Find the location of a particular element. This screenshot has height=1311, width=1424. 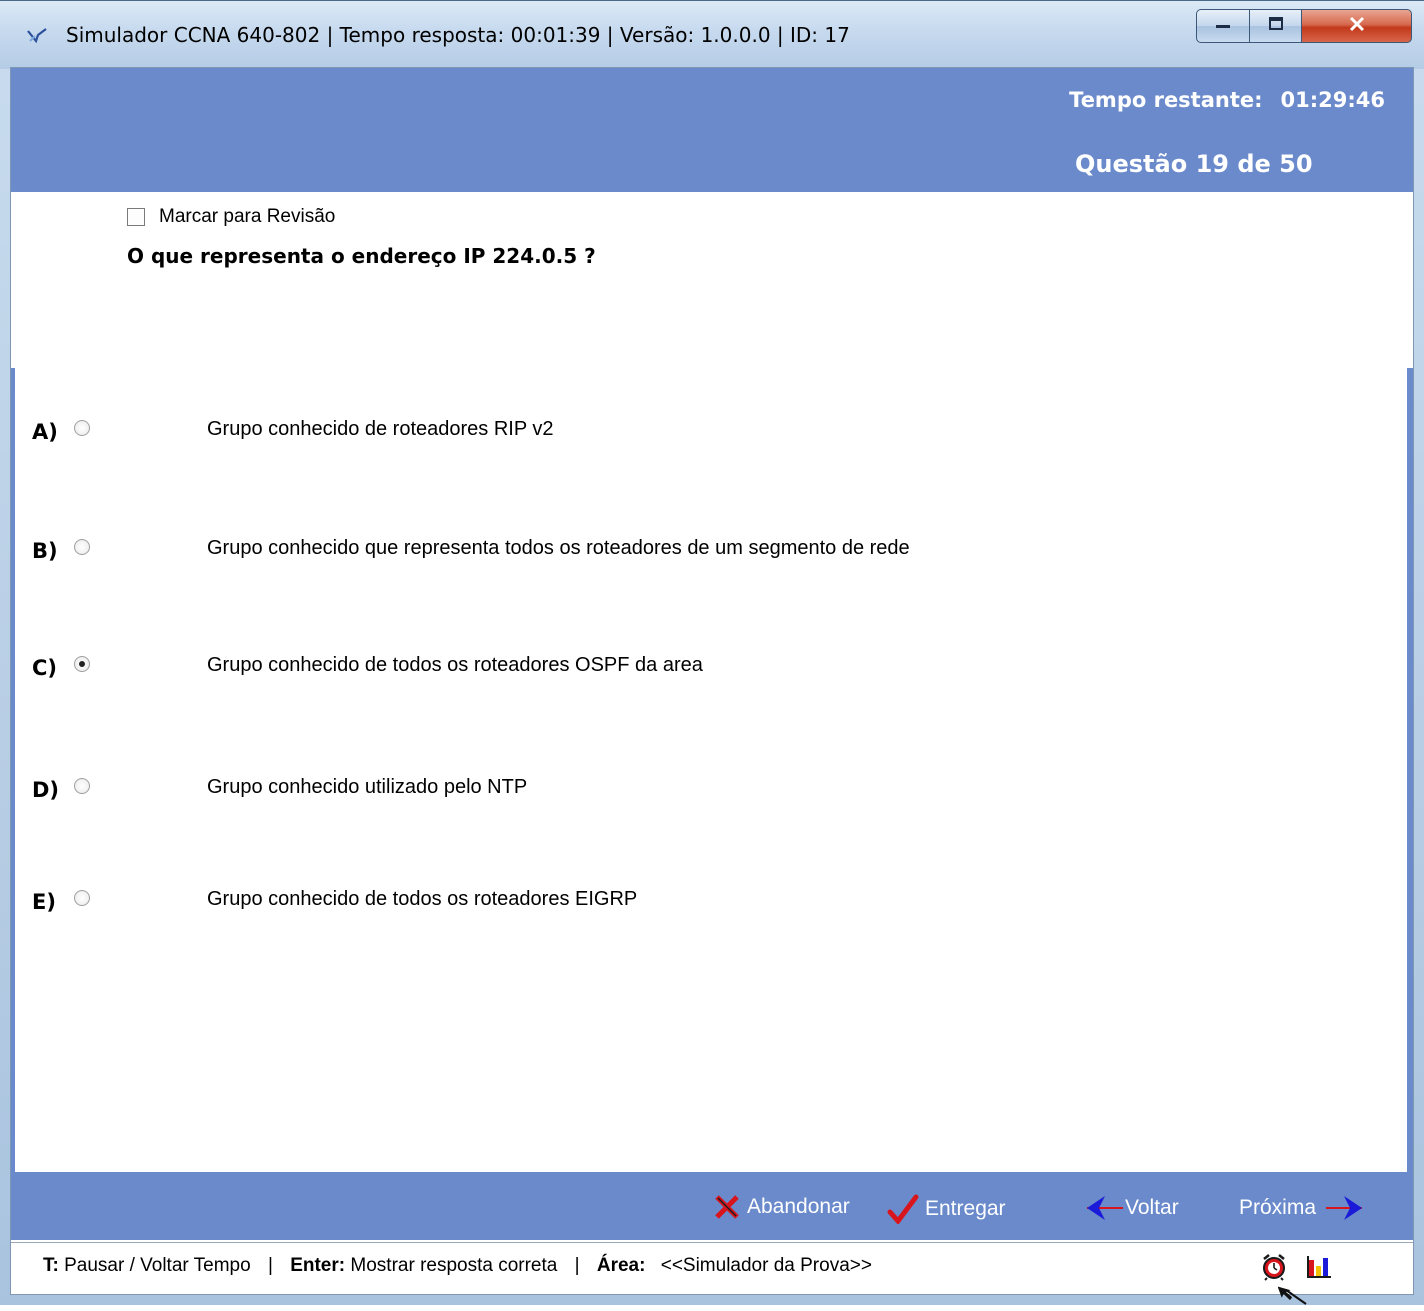

maximize-button is located at coordinates (1276, 26).